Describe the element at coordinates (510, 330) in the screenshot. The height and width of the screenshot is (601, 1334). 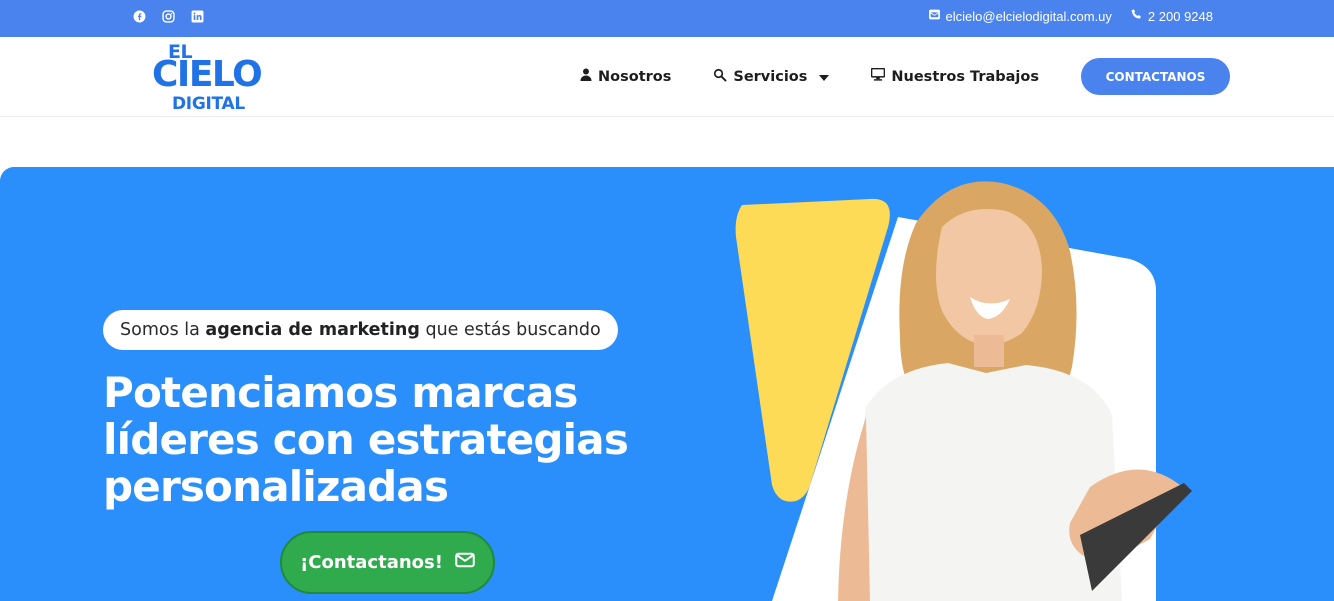
I see `tagline-post: que estás buscando` at that location.